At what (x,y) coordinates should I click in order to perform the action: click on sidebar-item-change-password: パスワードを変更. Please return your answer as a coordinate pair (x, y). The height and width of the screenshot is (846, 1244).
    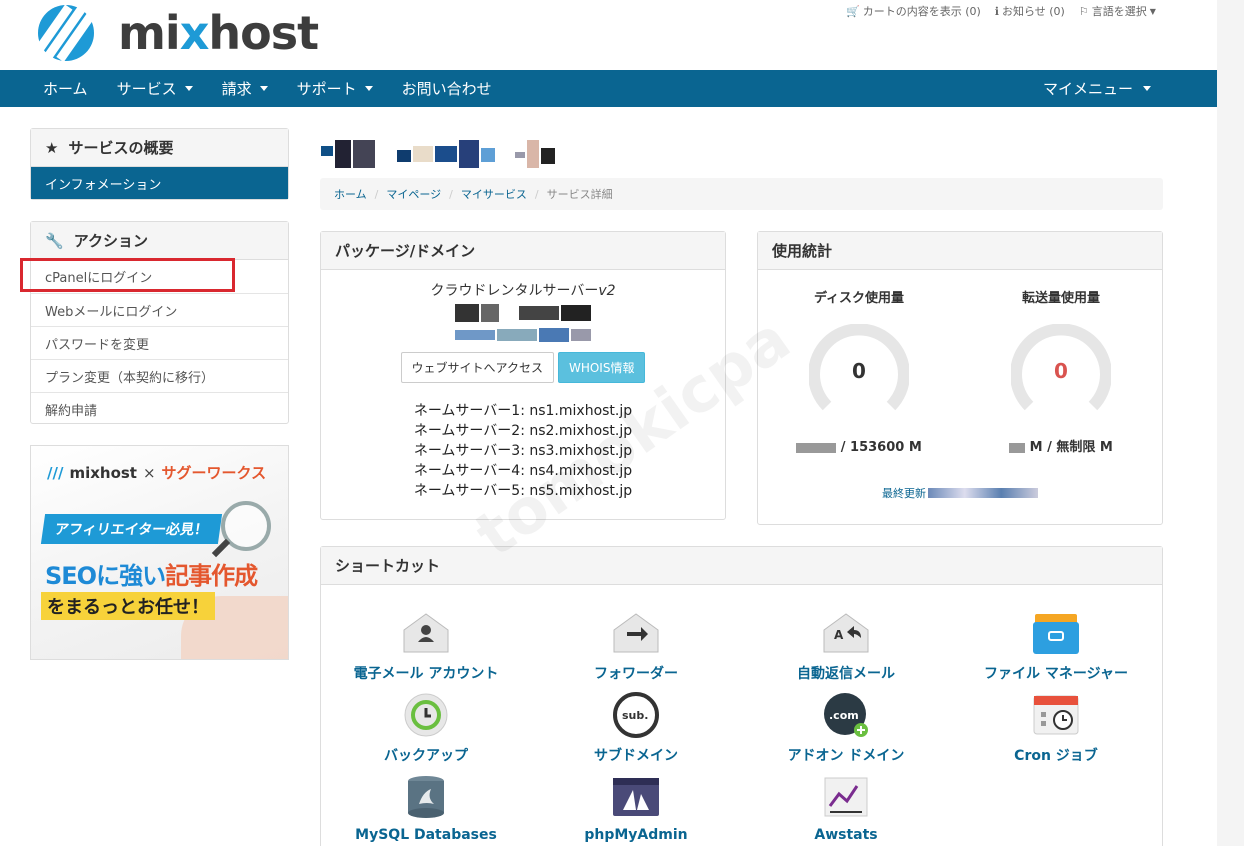
    Looking at the image, I should click on (159, 342).